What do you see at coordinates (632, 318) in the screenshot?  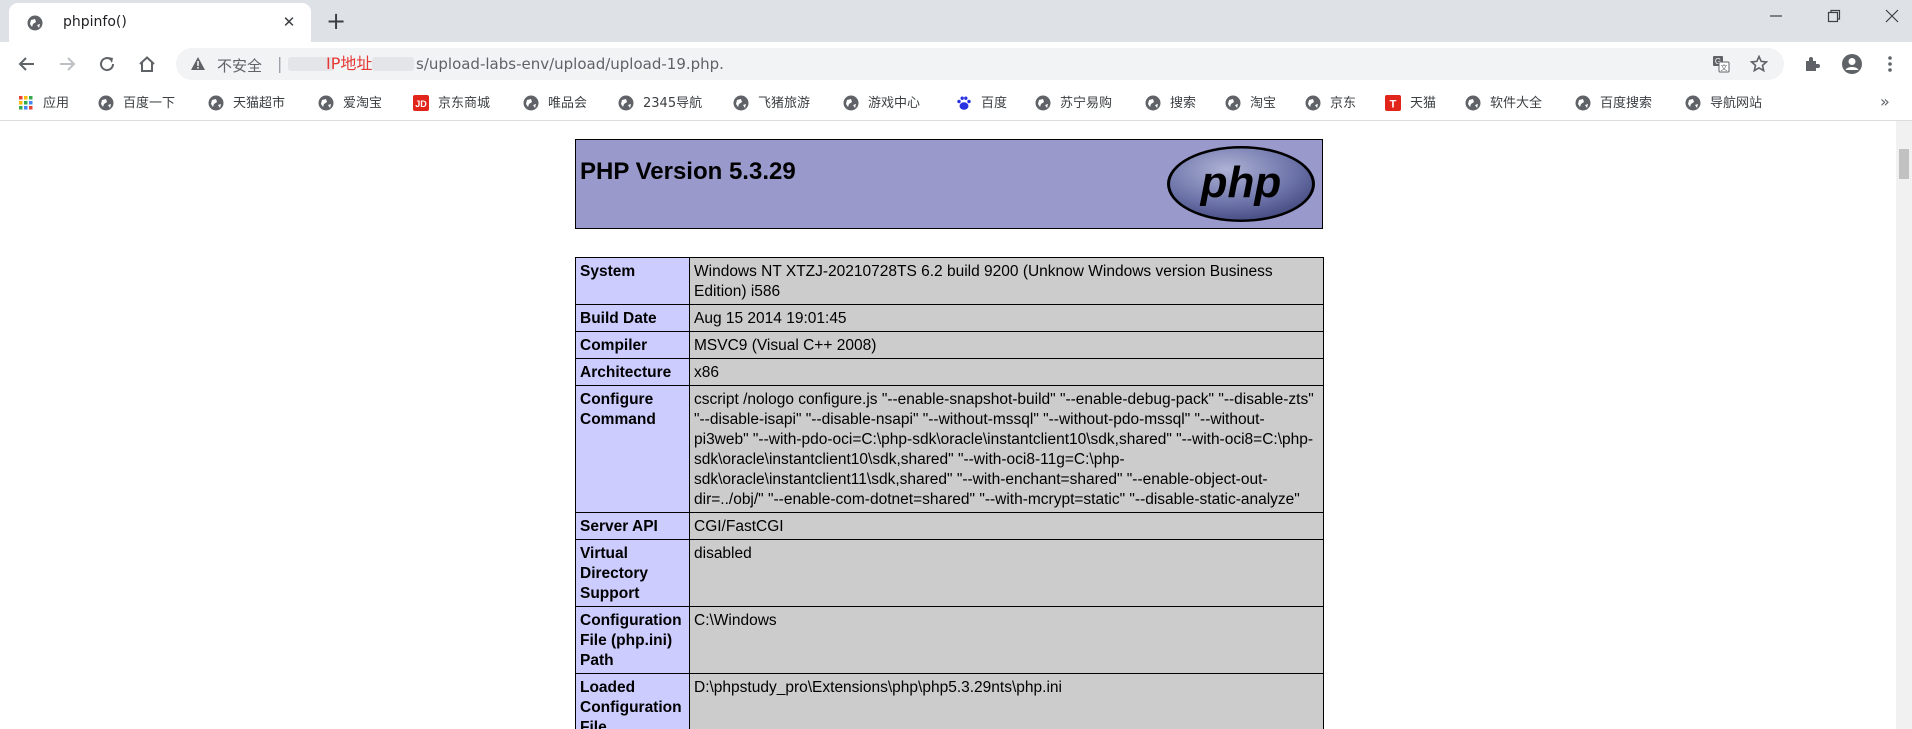 I see `info-key: Build Date` at bounding box center [632, 318].